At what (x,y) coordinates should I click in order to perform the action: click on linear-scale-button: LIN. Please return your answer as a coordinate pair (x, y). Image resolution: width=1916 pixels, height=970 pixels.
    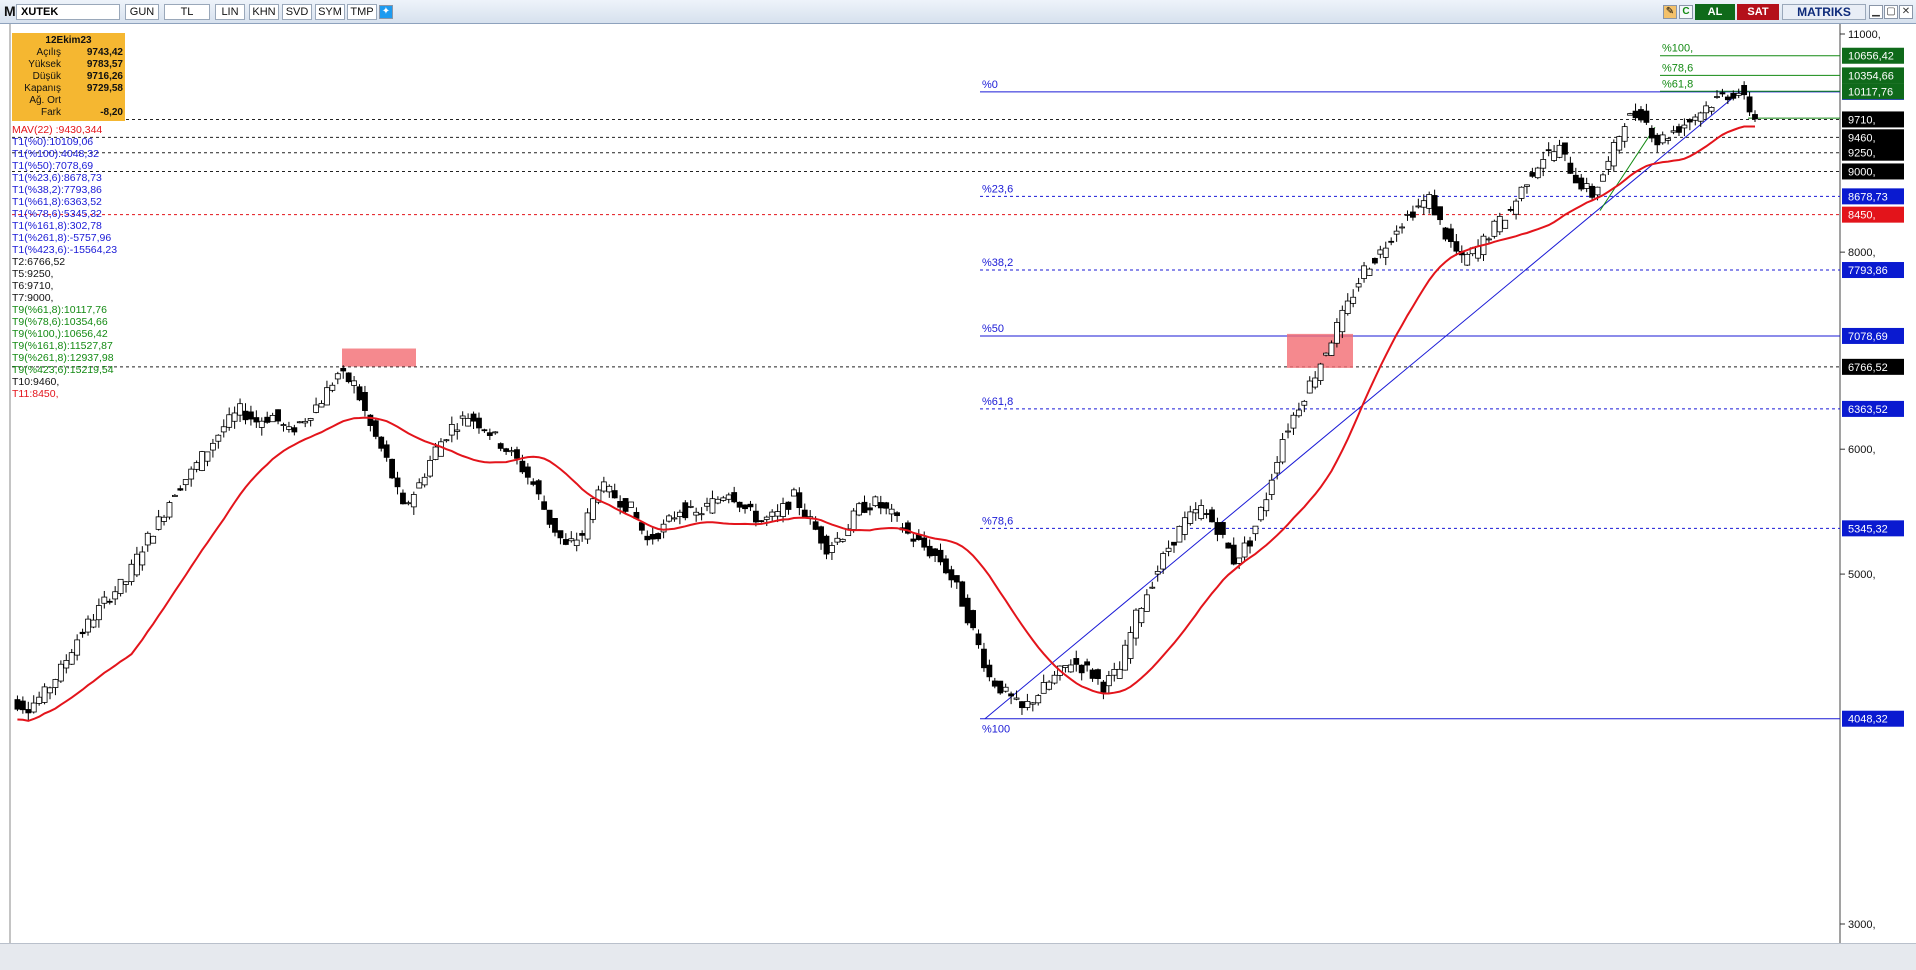
    Looking at the image, I should click on (230, 12).